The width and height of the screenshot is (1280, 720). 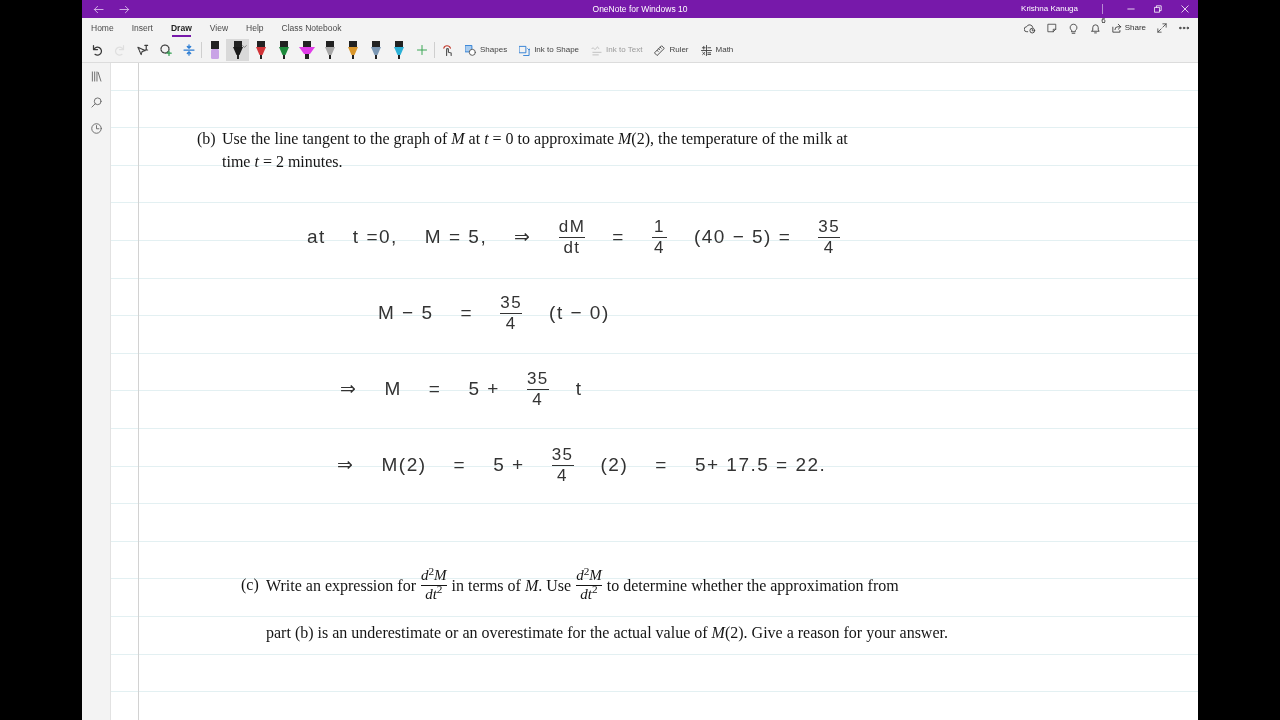 I want to click on question-text: to determine whether the approximation from, so click(x=752, y=586).